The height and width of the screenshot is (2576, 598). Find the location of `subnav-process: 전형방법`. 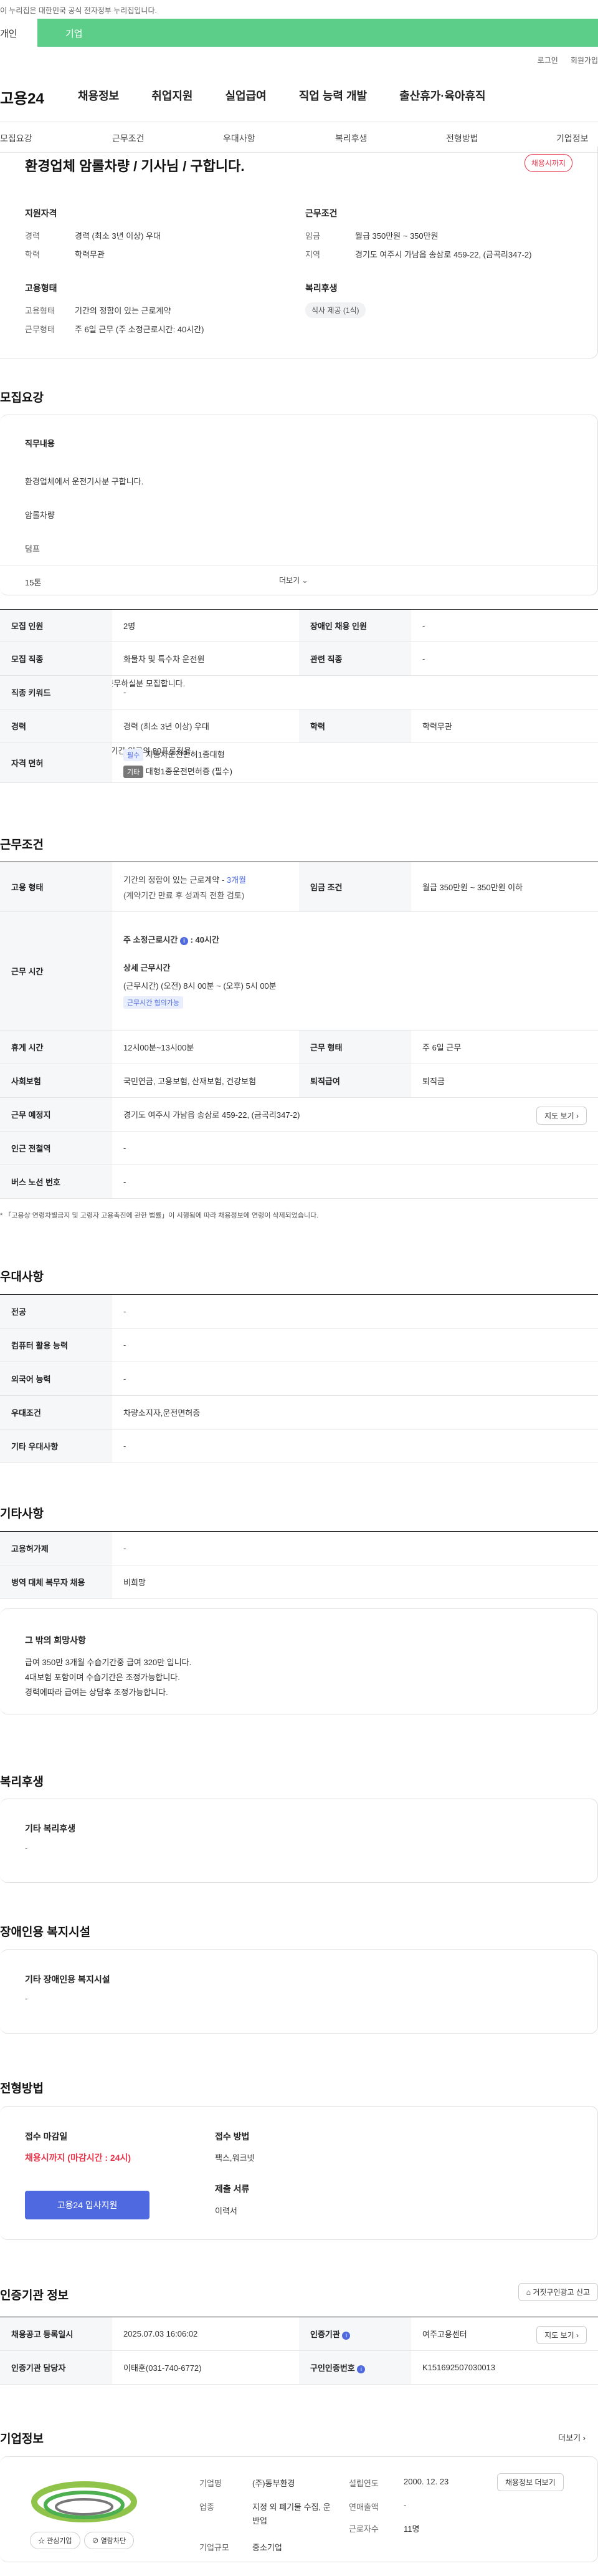

subnav-process: 전형방법 is located at coordinates (462, 138).